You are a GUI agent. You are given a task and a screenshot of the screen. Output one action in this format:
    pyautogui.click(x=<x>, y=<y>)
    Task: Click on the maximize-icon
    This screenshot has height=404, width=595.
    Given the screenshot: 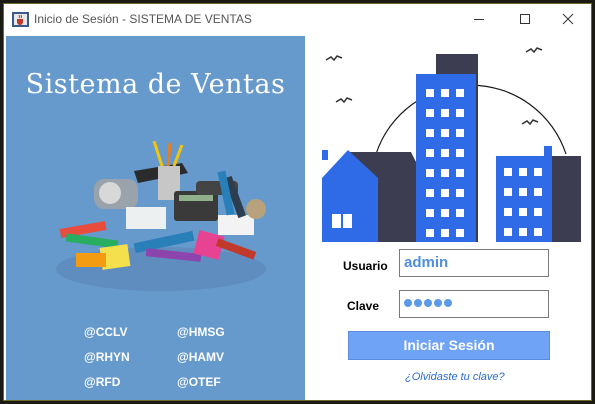 What is the action you would take?
    pyautogui.click(x=525, y=19)
    